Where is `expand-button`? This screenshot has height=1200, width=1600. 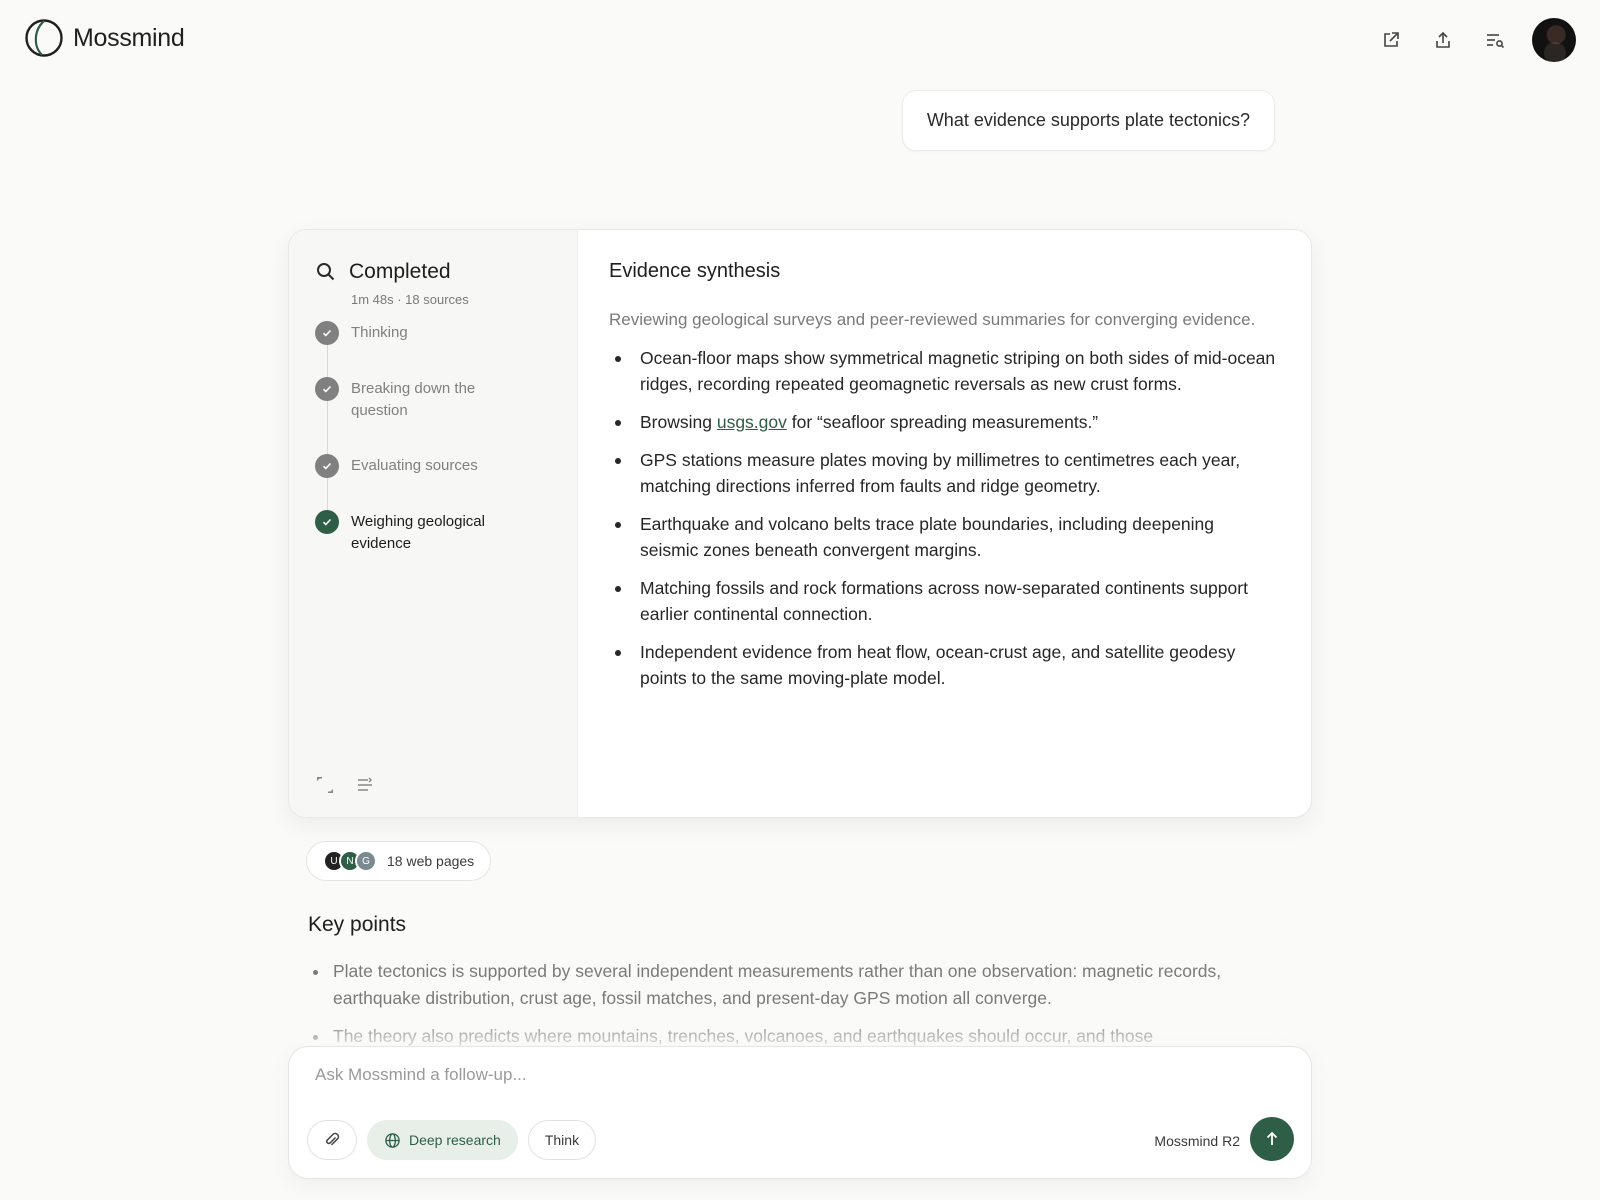
expand-button is located at coordinates (325, 785).